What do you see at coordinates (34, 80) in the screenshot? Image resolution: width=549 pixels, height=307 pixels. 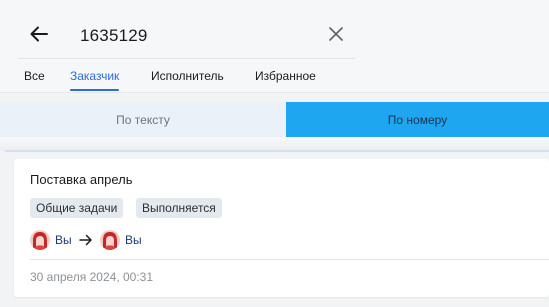 I see `tab-all: Все` at bounding box center [34, 80].